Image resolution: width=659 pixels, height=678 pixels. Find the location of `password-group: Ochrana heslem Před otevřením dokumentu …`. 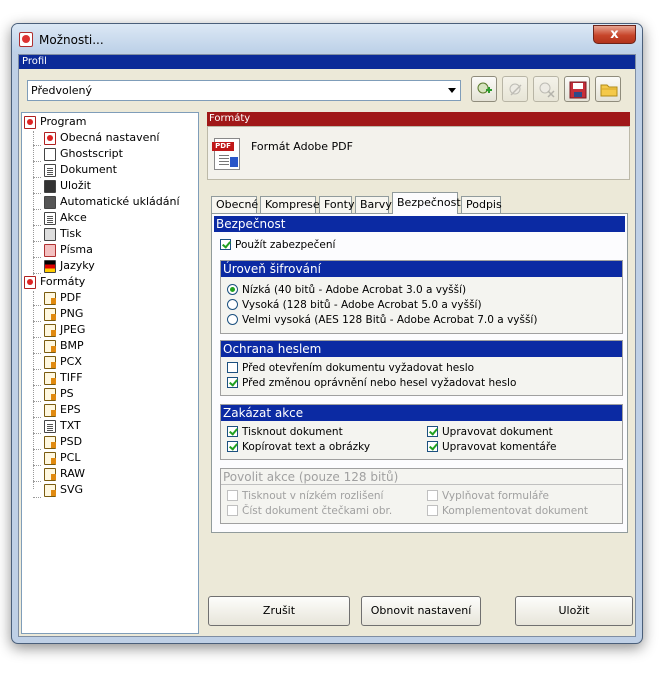

password-group: Ochrana heslem Před otevřením dokumentu … is located at coordinates (421, 368).